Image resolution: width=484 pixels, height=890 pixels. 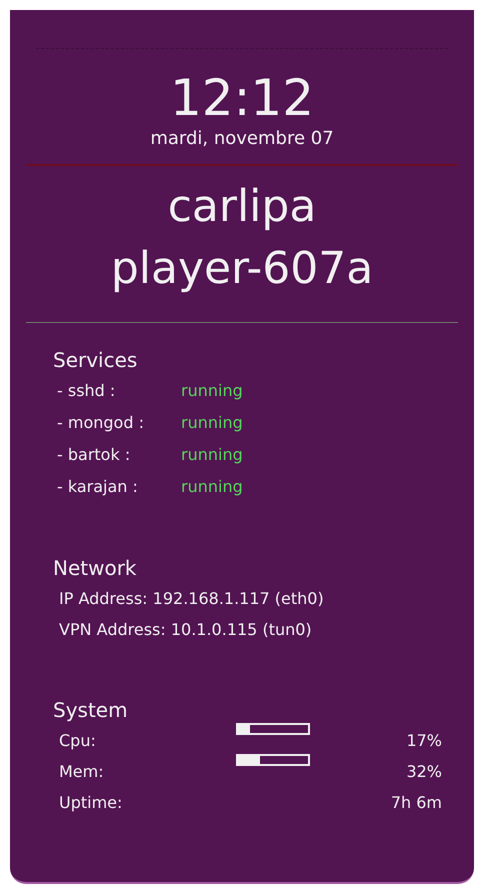 What do you see at coordinates (191, 599) in the screenshot?
I see `network-address: IP Address: 192.168.1.117 (eth0)` at bounding box center [191, 599].